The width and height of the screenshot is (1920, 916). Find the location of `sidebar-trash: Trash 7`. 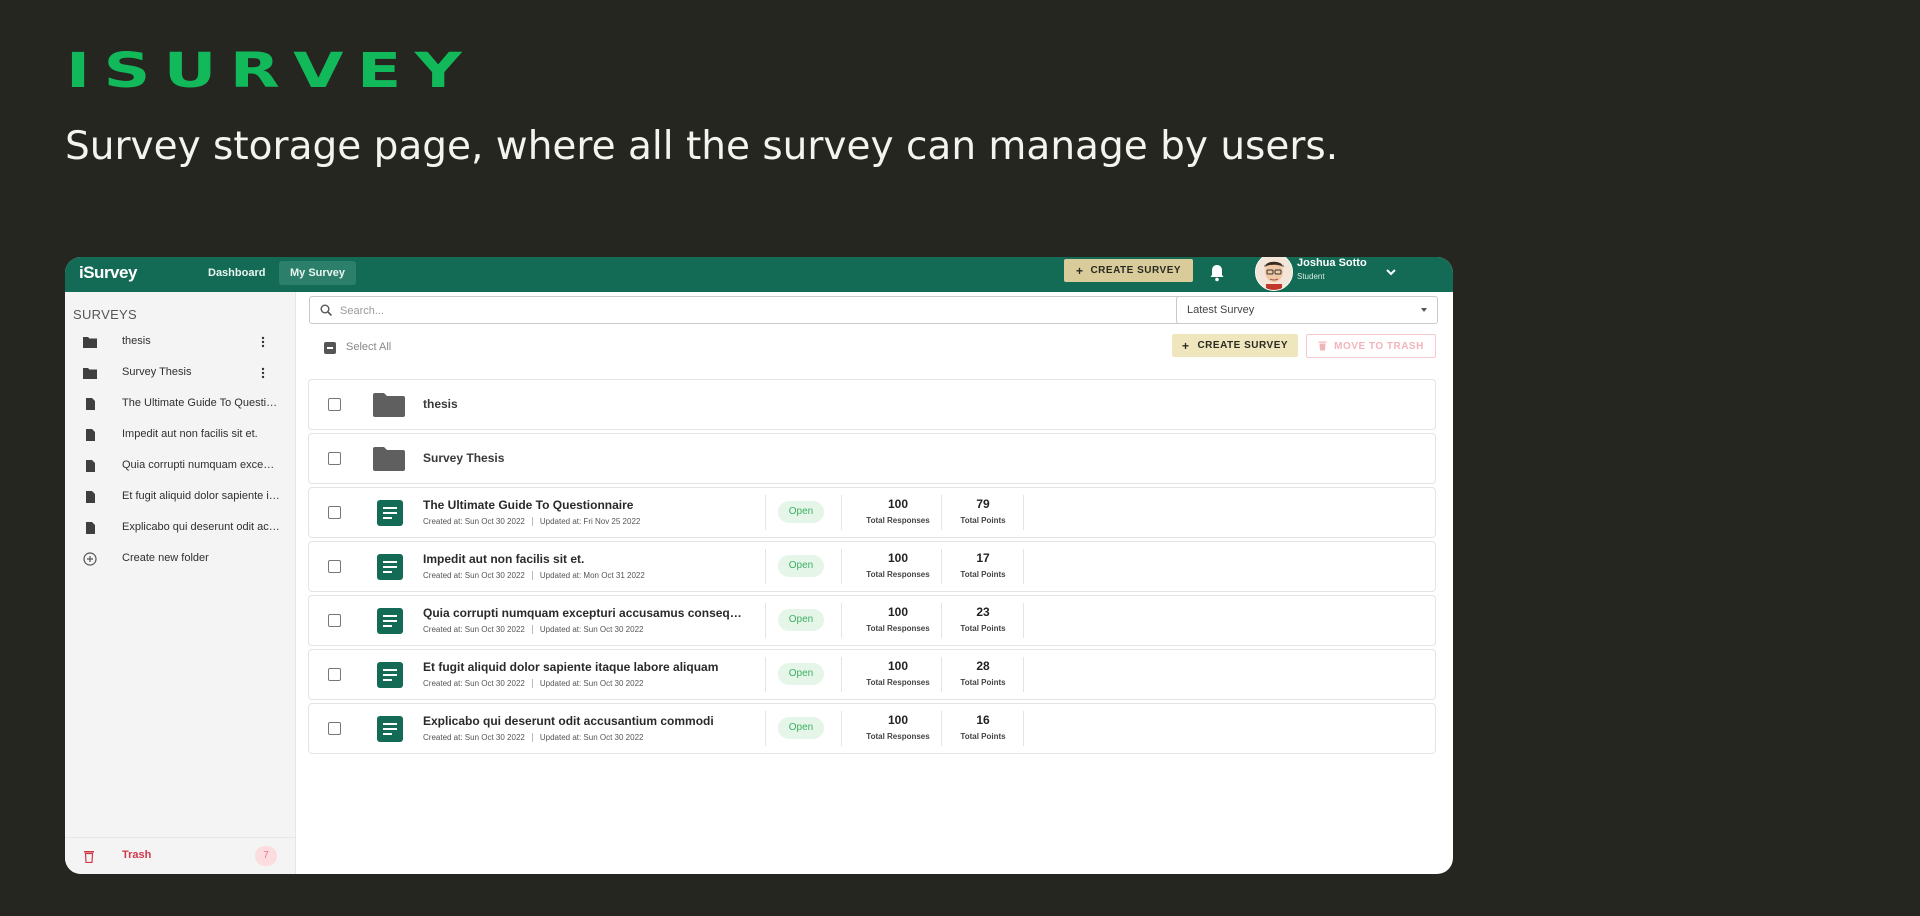

sidebar-trash: Trash 7 is located at coordinates (180, 855).